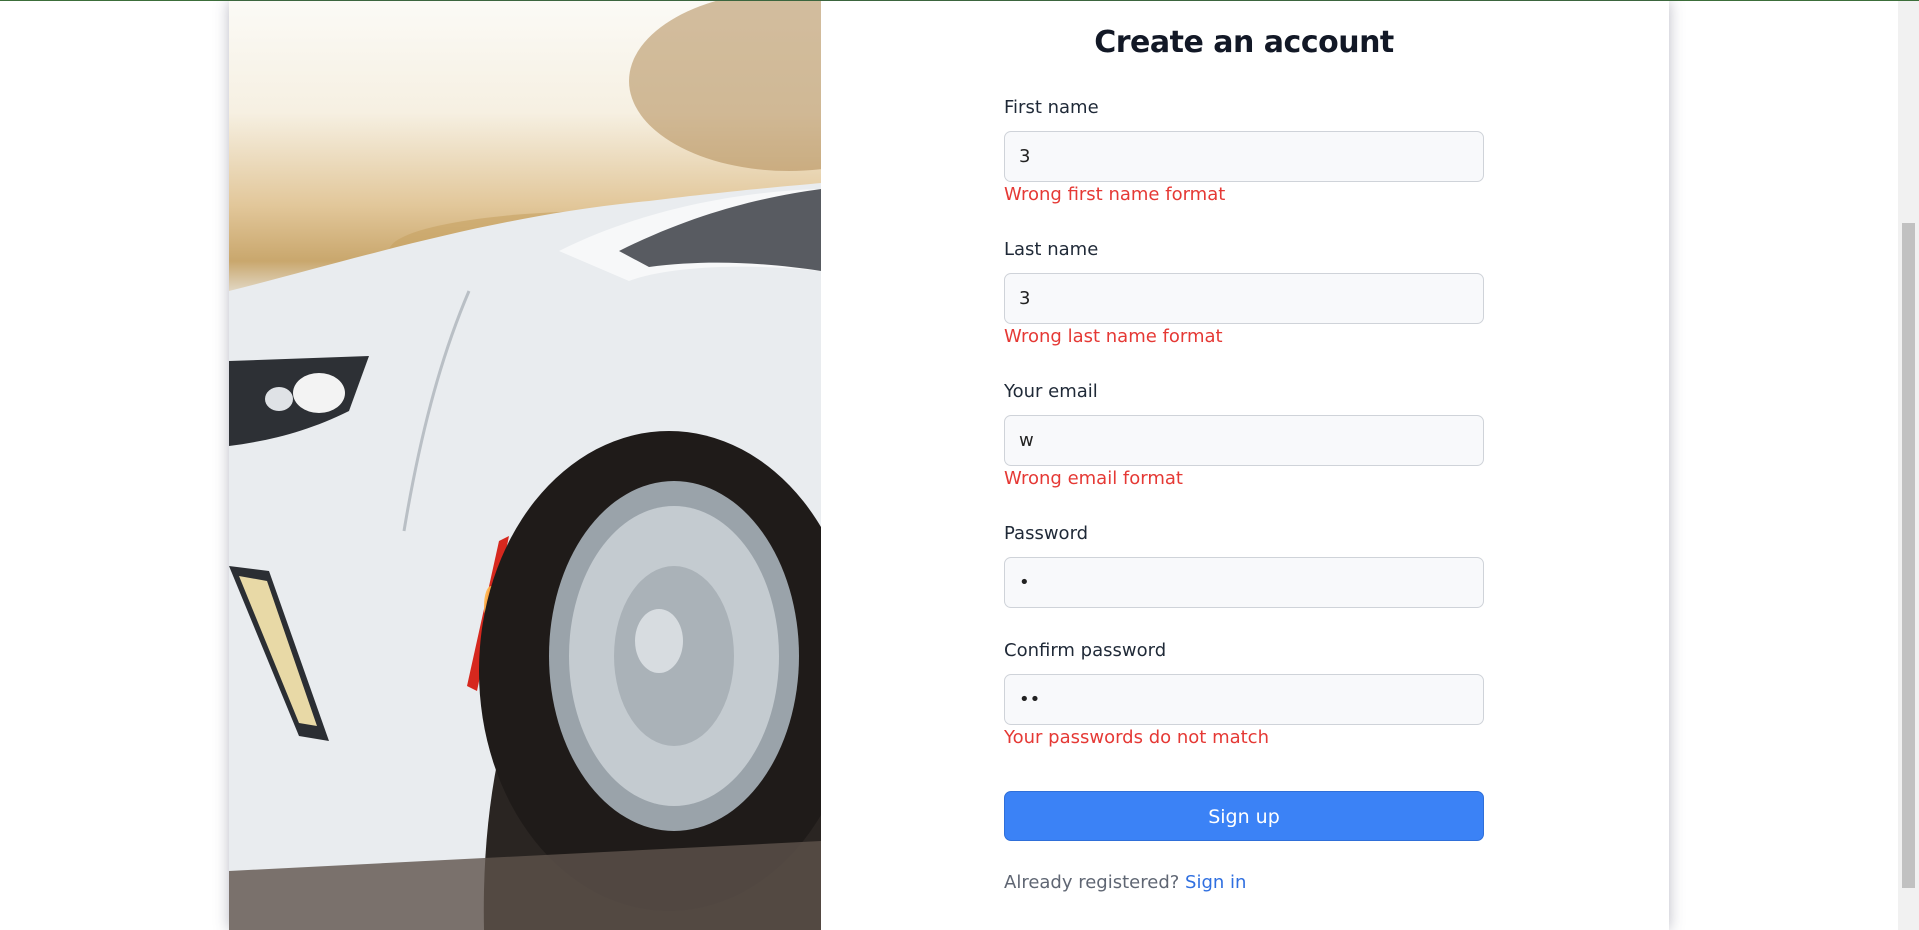  What do you see at coordinates (1908, 555) in the screenshot?
I see `scrollbar-thumb` at bounding box center [1908, 555].